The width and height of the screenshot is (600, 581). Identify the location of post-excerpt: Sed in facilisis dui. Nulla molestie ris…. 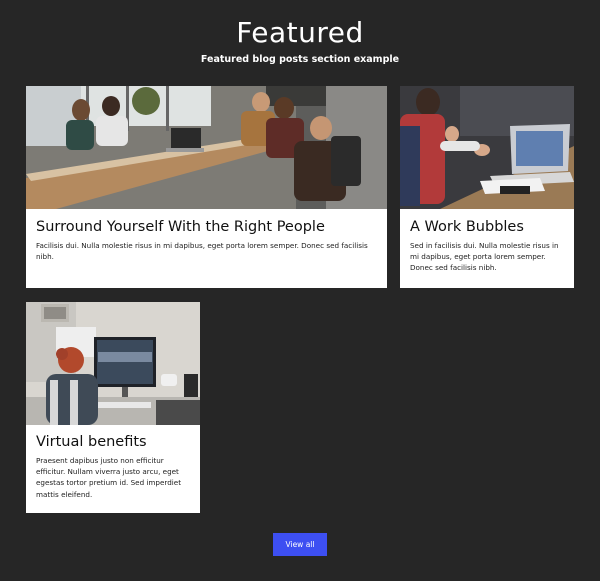
(484, 257).